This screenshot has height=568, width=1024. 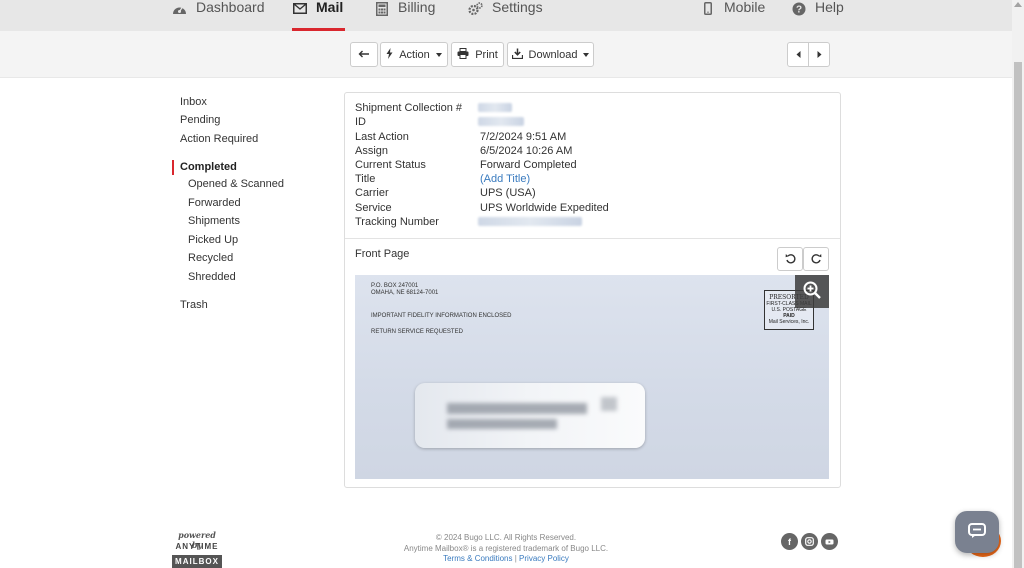 I want to click on rotate-left-icon, so click(x=790, y=259).